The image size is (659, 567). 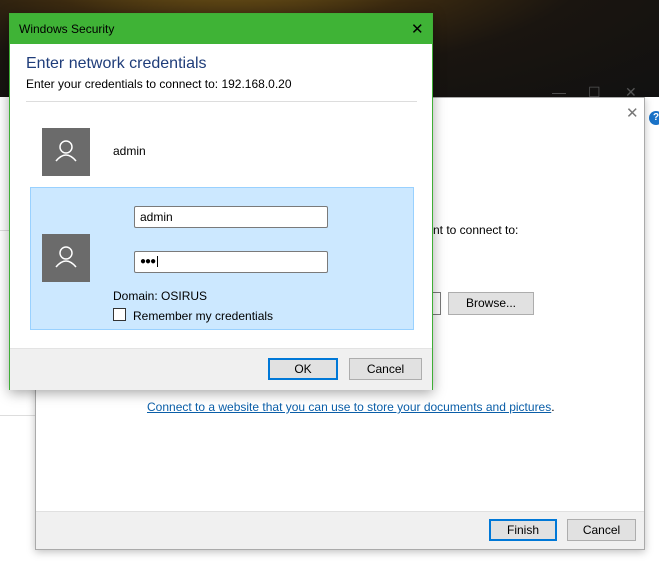 What do you see at coordinates (67, 29) in the screenshot?
I see `dialog-title: Windows Security` at bounding box center [67, 29].